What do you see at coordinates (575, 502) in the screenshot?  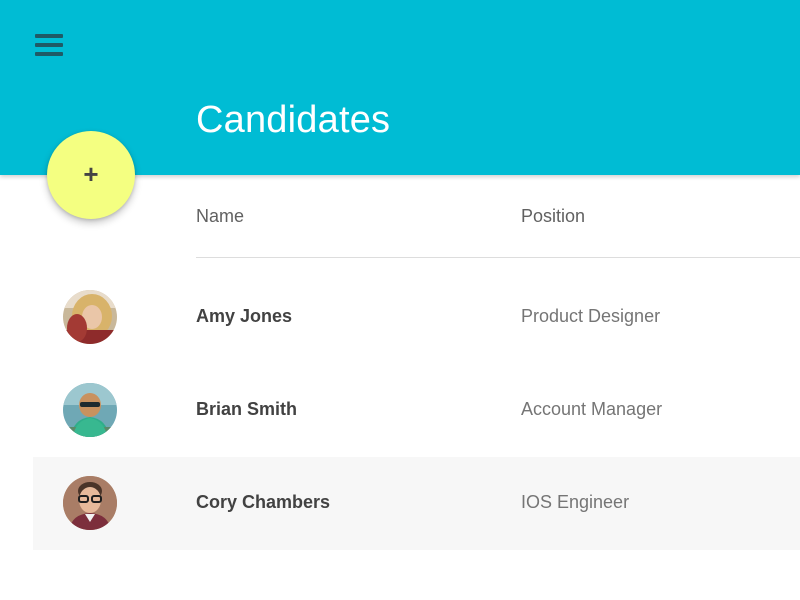 I see `candidate-position: IOS Engineer` at bounding box center [575, 502].